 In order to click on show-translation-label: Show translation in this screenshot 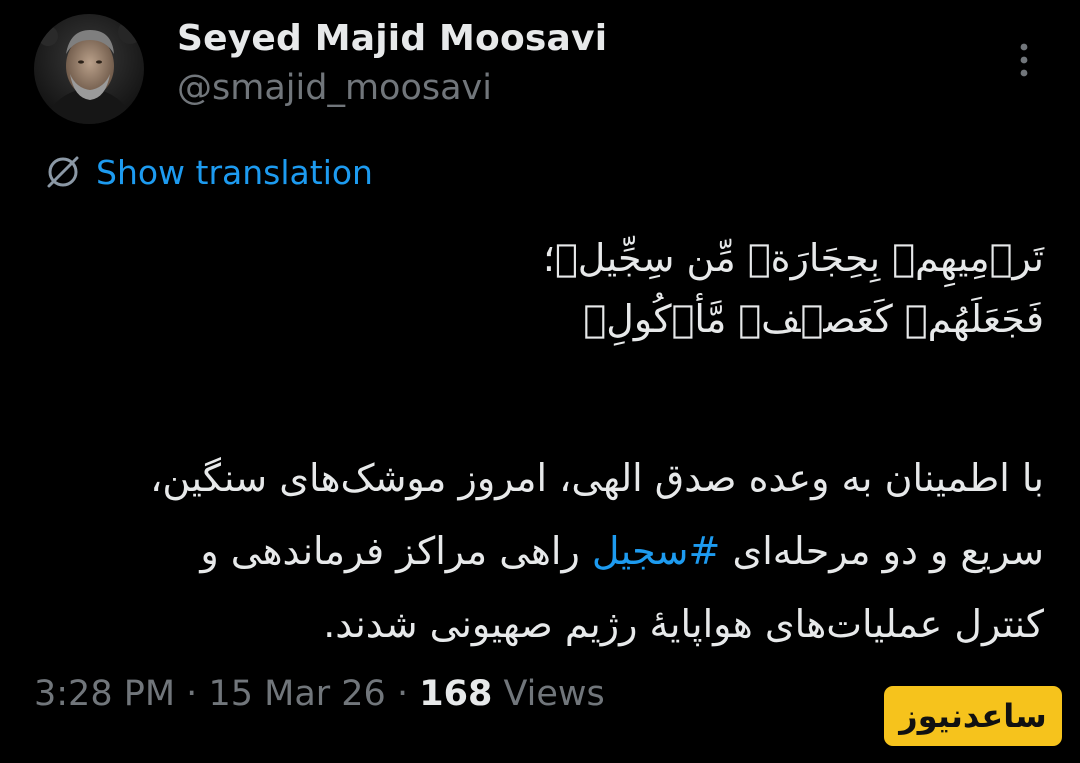, I will do `click(234, 172)`.